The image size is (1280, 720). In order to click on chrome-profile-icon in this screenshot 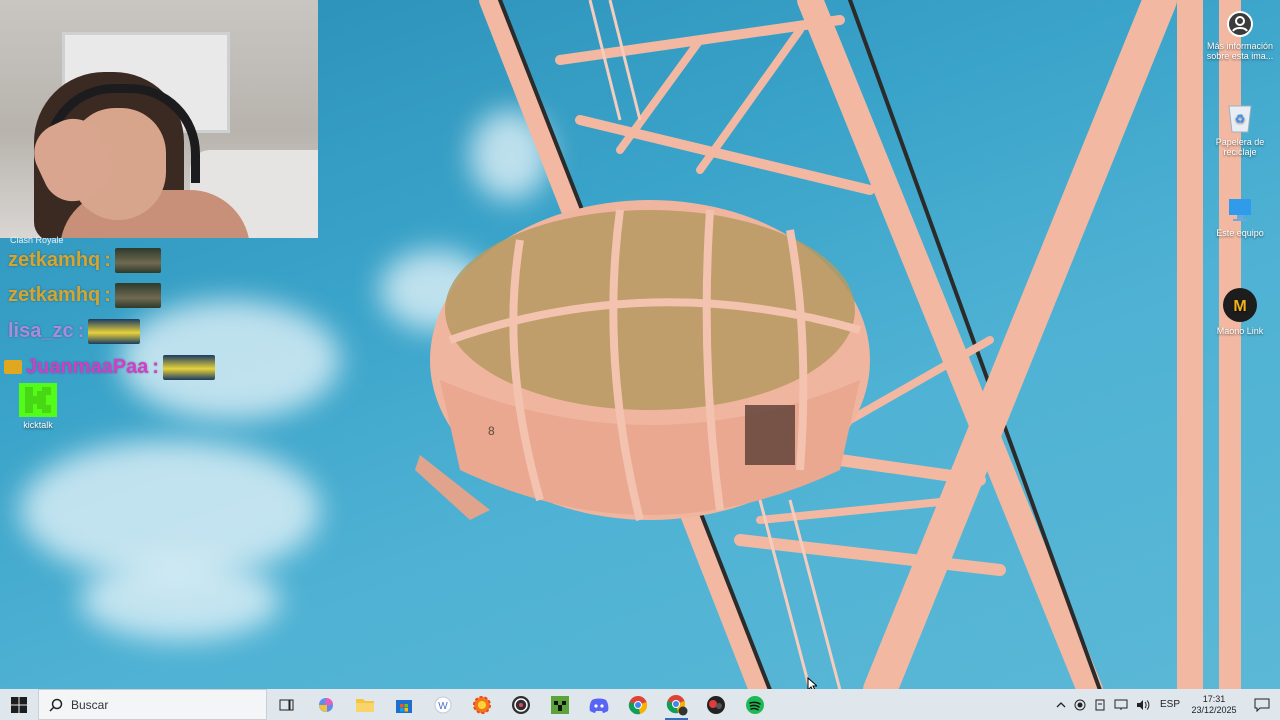, I will do `click(676, 704)`.